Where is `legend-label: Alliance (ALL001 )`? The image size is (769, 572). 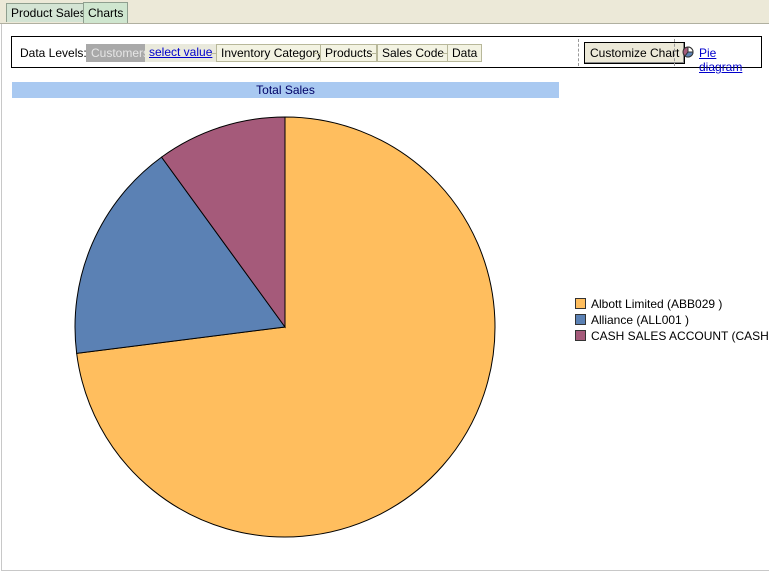 legend-label: Alliance (ALL001 ) is located at coordinates (640, 320).